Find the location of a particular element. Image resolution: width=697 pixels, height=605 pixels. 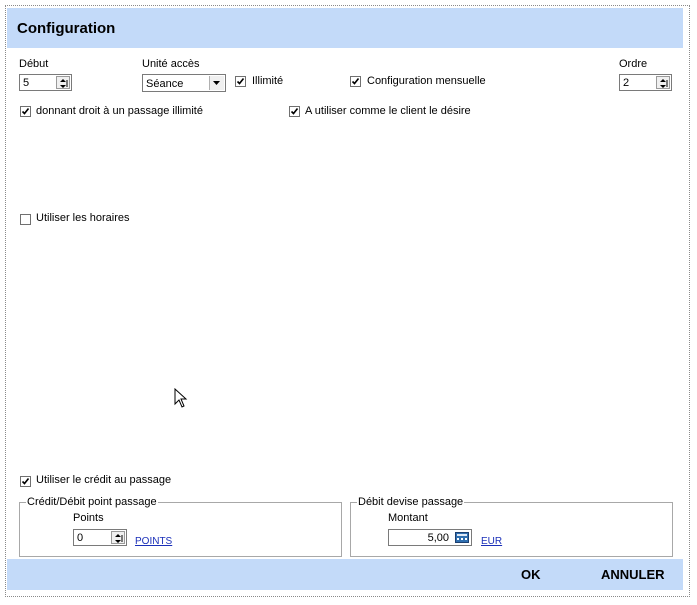

illimite-label: Illimité is located at coordinates (268, 81).